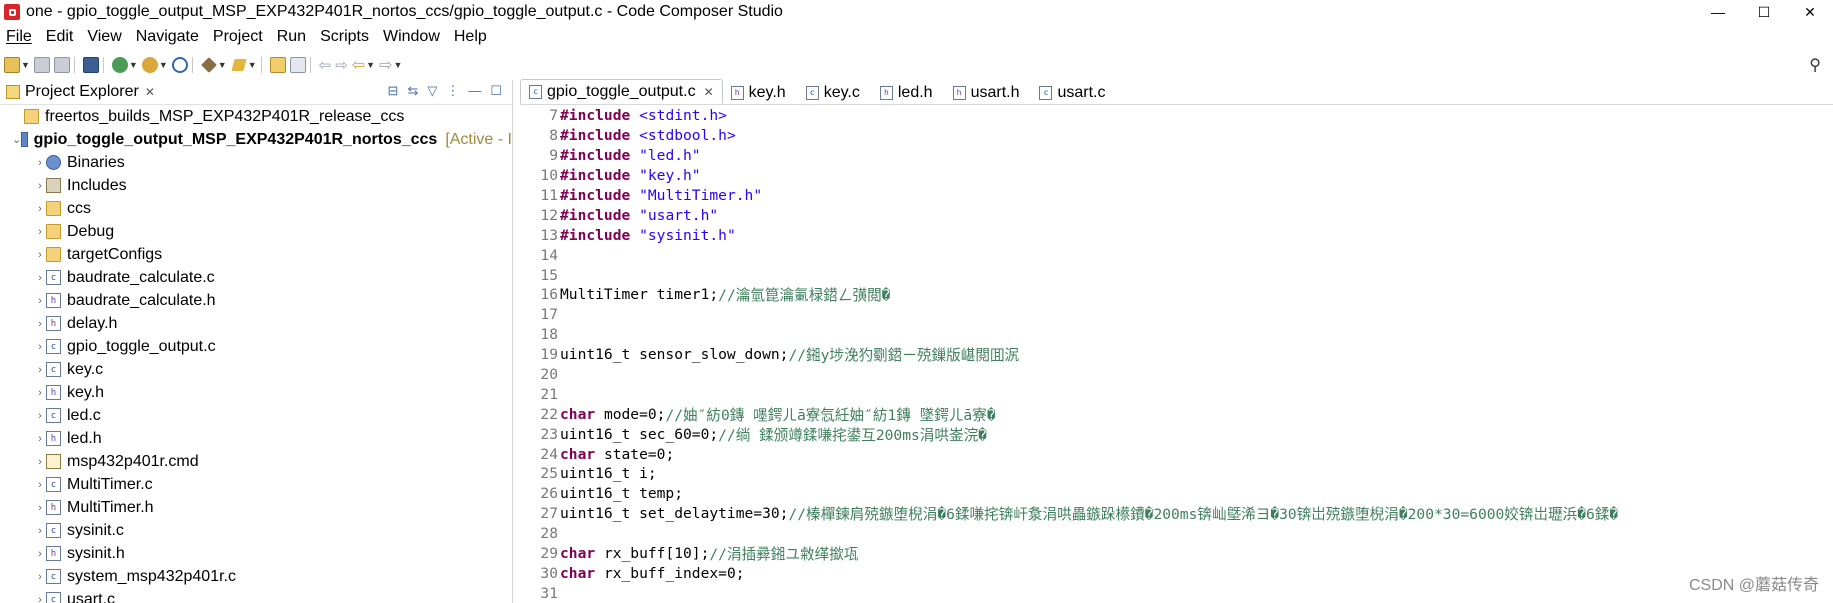 The height and width of the screenshot is (603, 1833). What do you see at coordinates (256, 576) in the screenshot?
I see `tree-item: › c system_msp432p401r.c` at bounding box center [256, 576].